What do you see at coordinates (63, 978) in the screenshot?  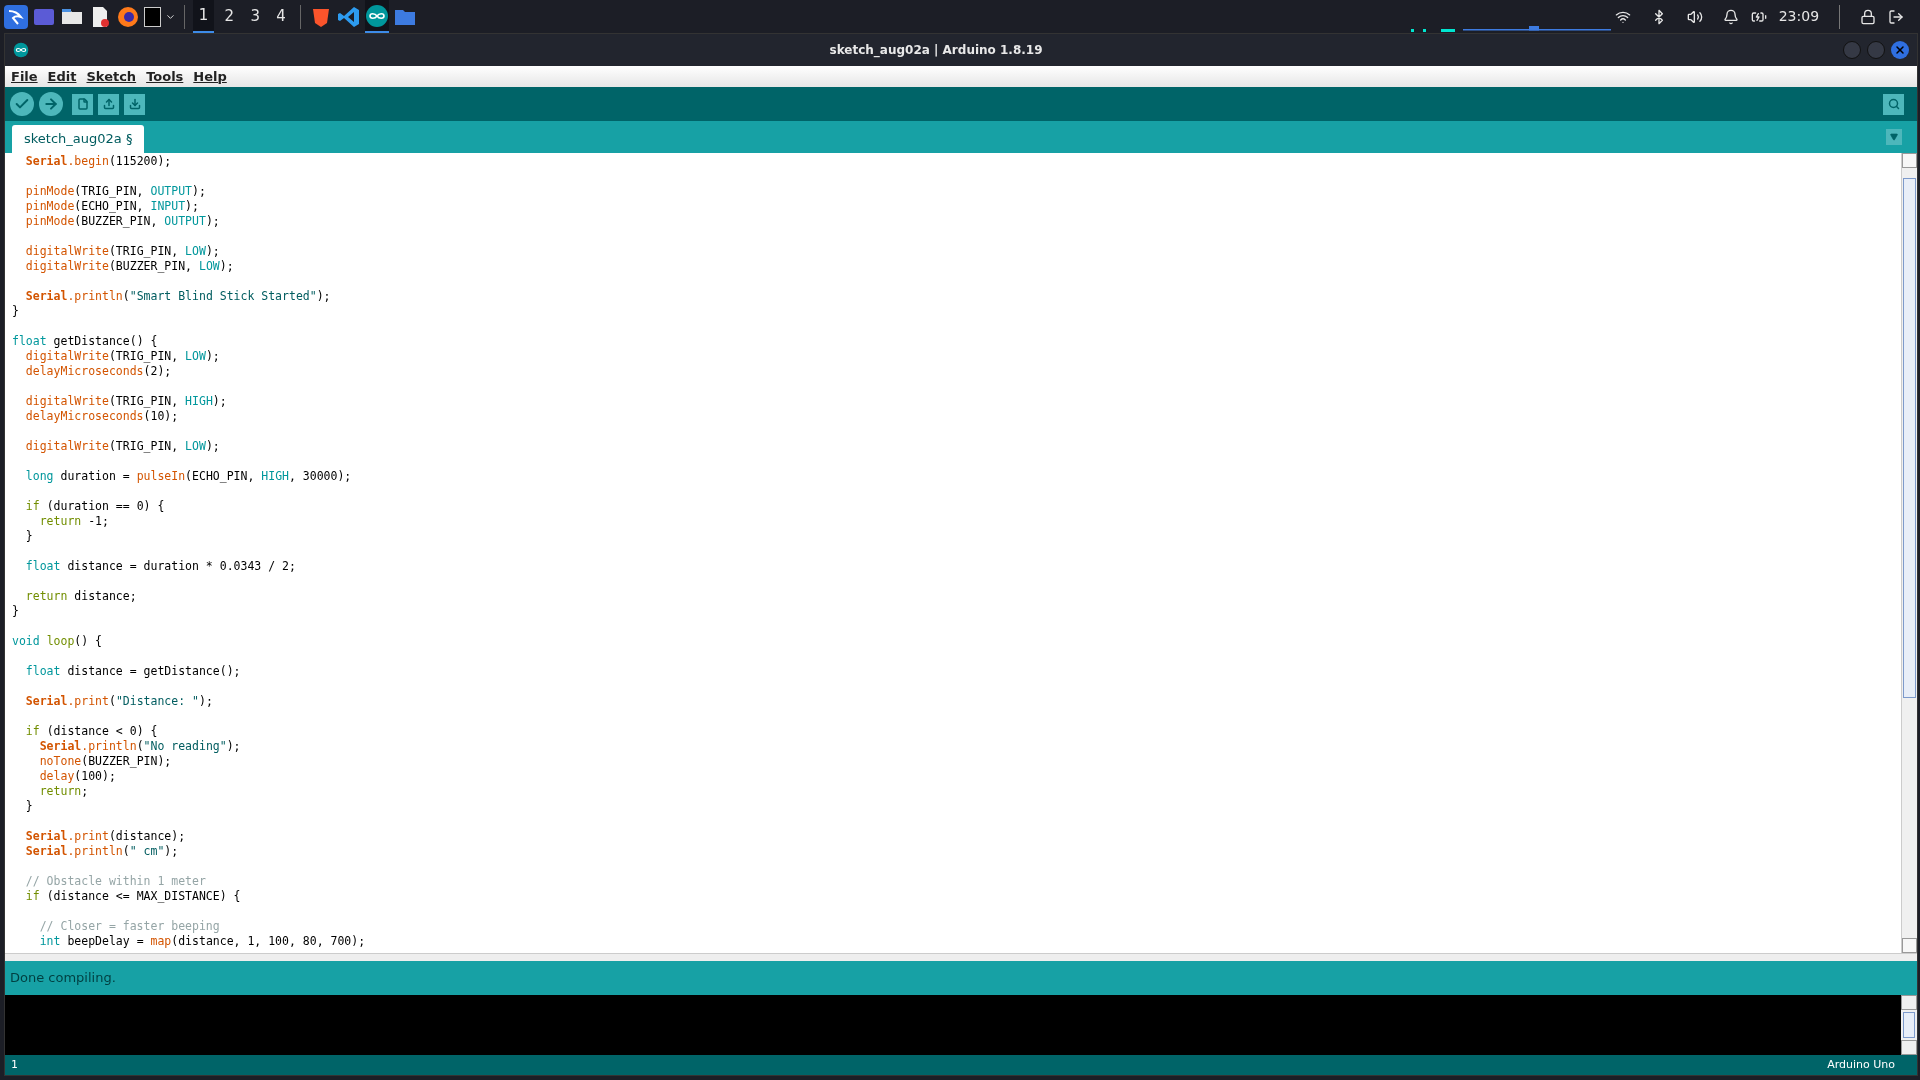 I see `status-message: Done compiling.` at bounding box center [63, 978].